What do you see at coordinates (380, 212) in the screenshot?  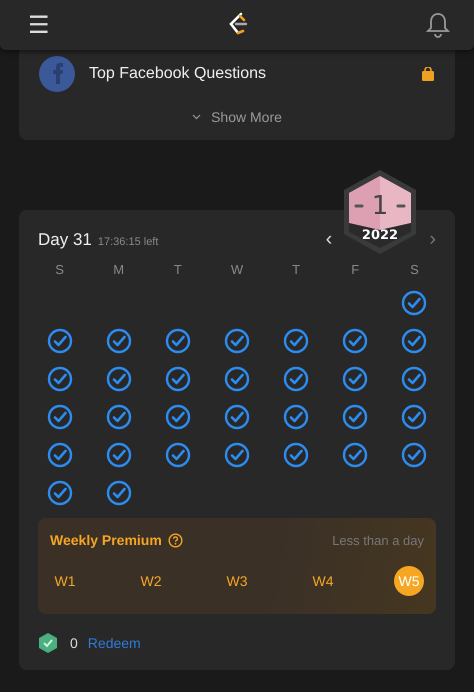 I see `monthly-badge: 1 2022` at bounding box center [380, 212].